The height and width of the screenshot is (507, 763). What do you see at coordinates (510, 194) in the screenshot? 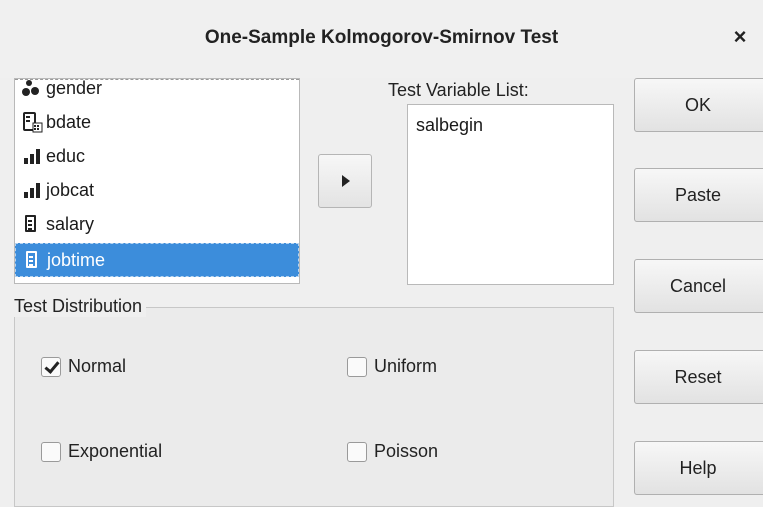
I see `test-variable-list: salbegin` at bounding box center [510, 194].